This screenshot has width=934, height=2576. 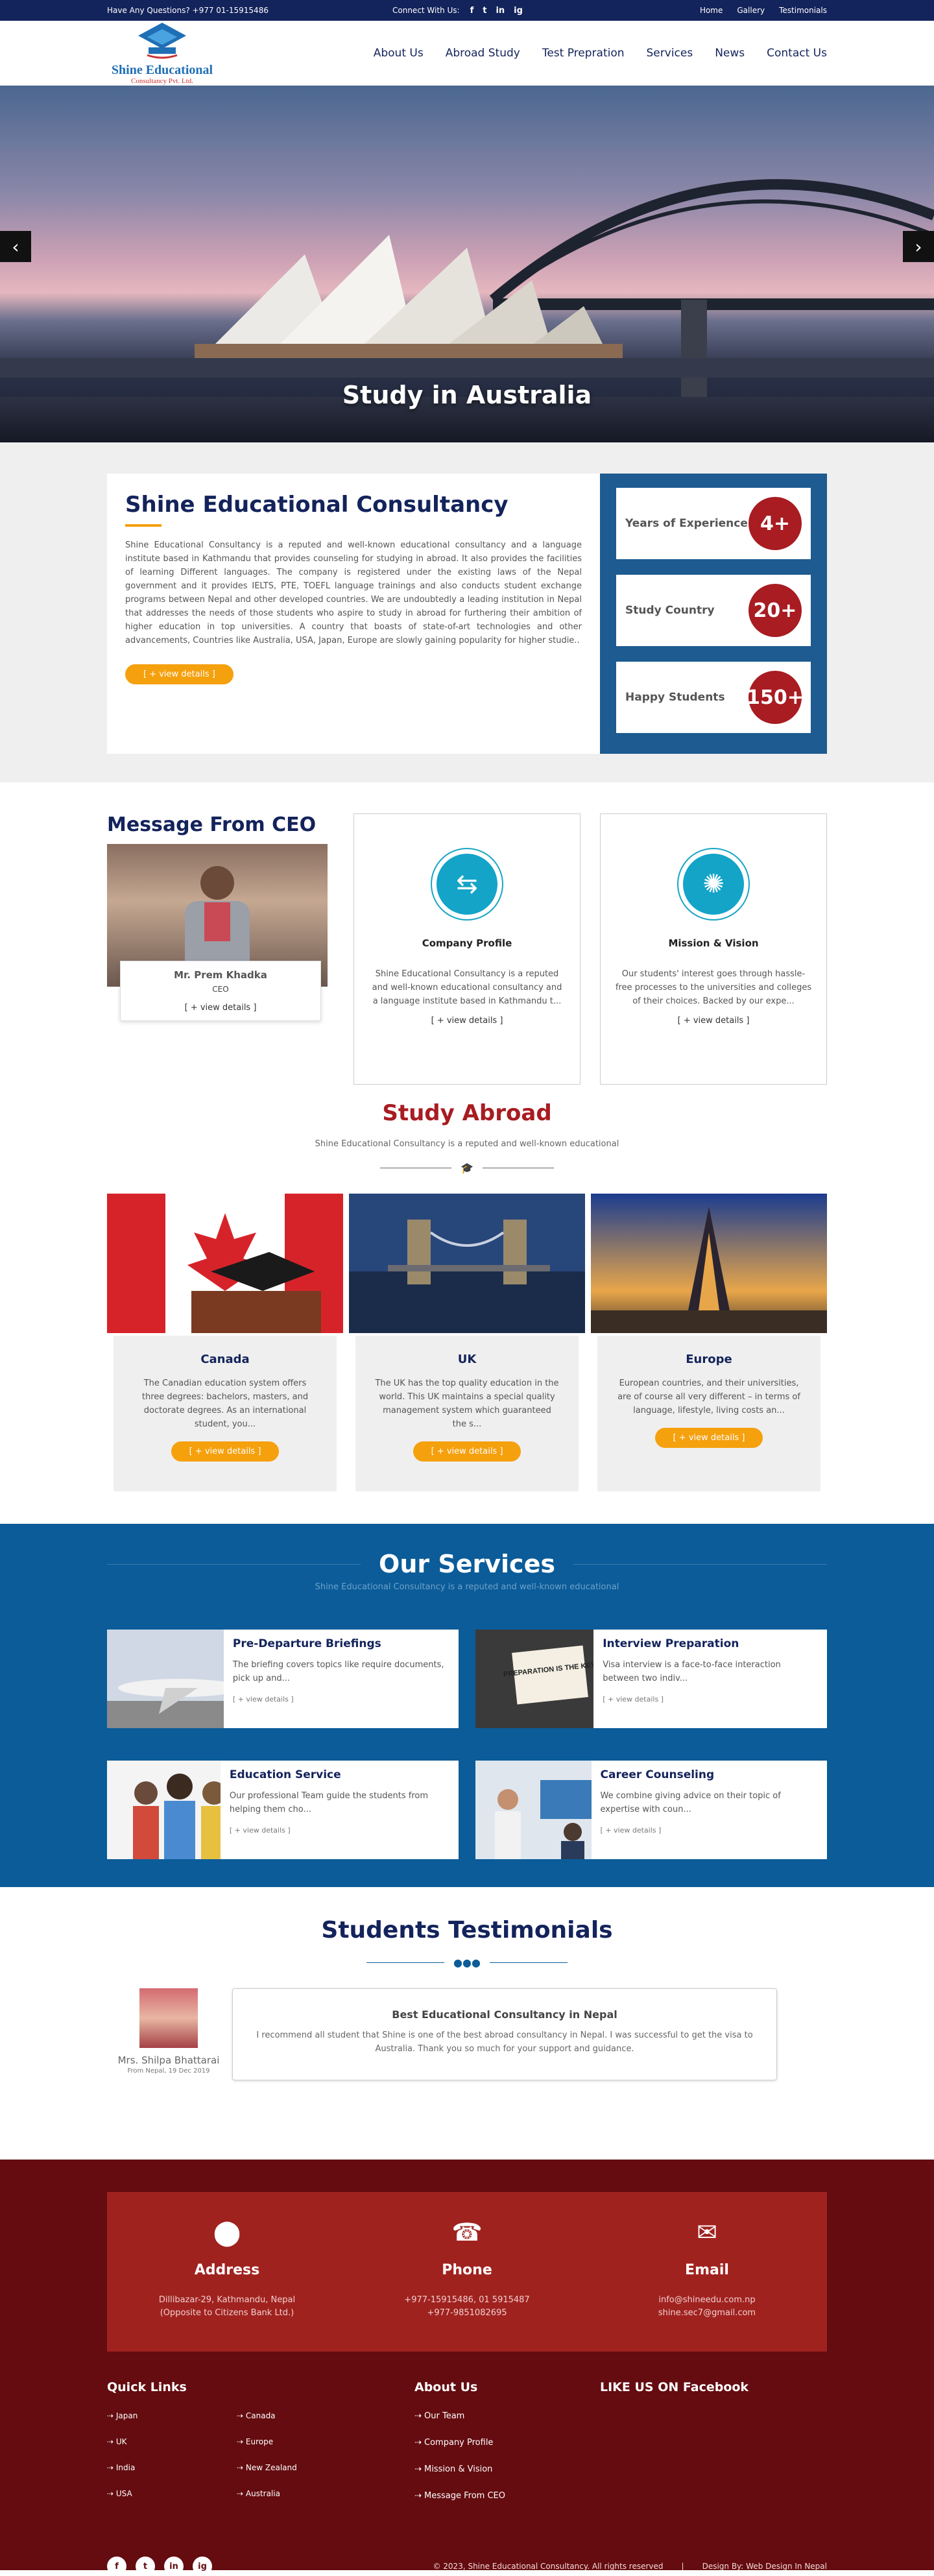 What do you see at coordinates (507, 2443) in the screenshot?
I see `about-link-company-profile: ⇢ Company Profile` at bounding box center [507, 2443].